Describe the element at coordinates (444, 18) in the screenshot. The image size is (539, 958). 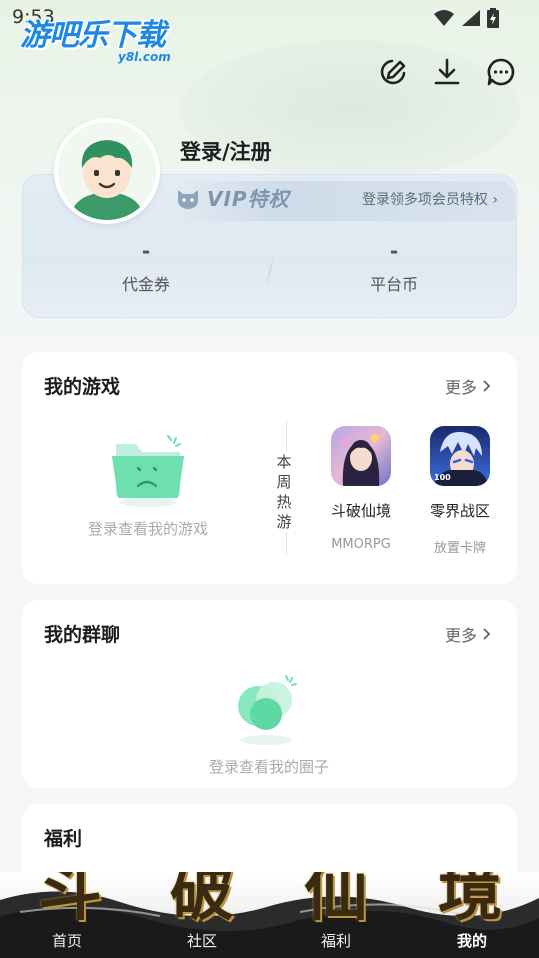
I see `wifi-icon` at that location.